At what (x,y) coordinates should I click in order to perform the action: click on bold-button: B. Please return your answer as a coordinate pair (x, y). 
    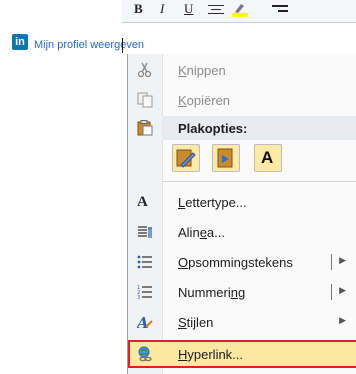
    Looking at the image, I should click on (138, 9).